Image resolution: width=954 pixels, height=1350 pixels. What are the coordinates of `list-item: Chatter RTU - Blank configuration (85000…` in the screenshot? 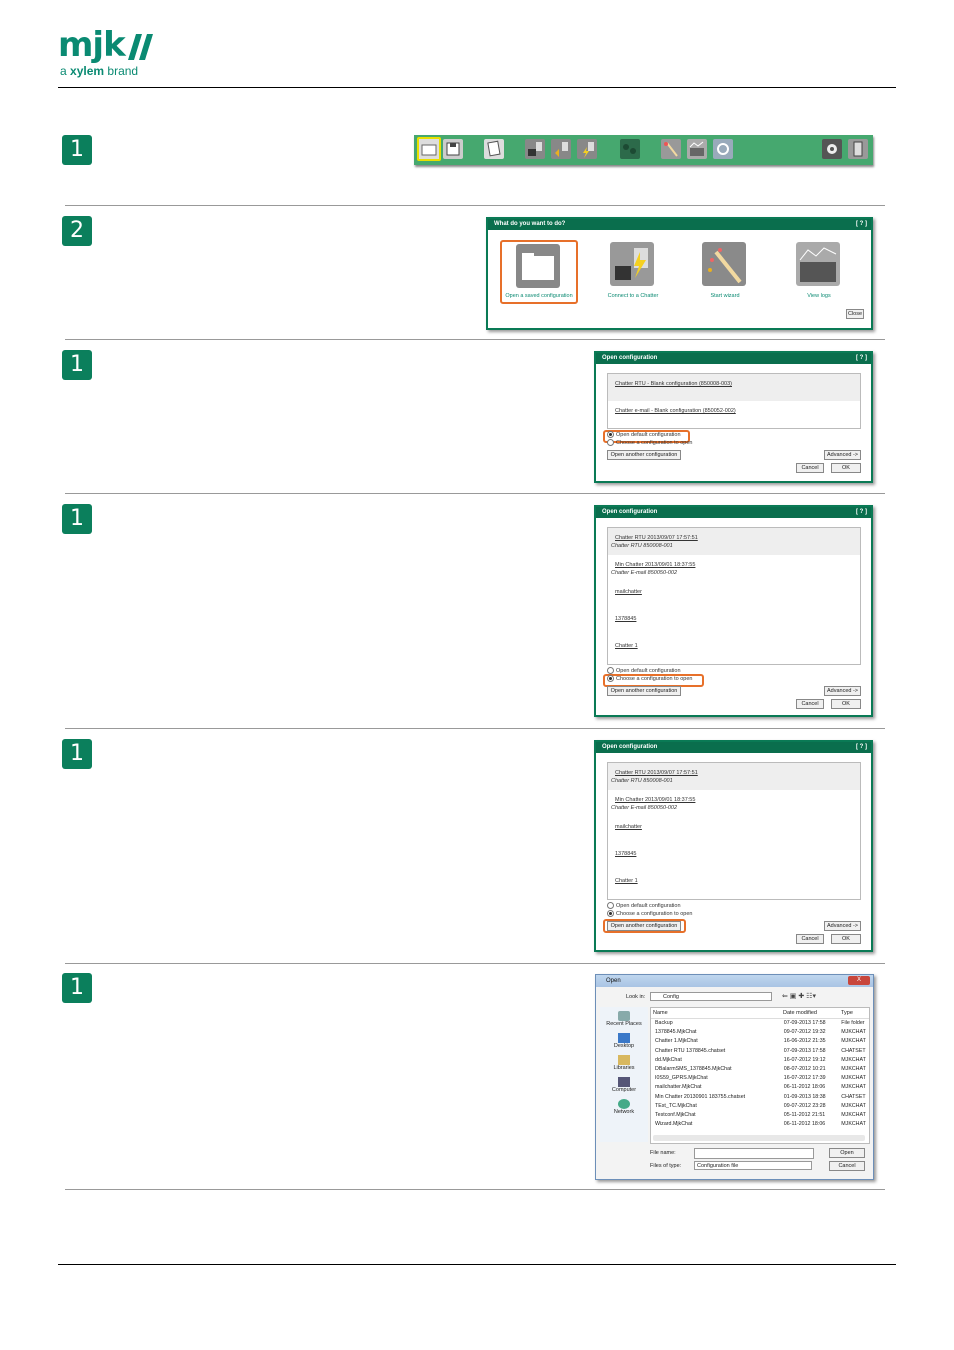 It's located at (734, 387).